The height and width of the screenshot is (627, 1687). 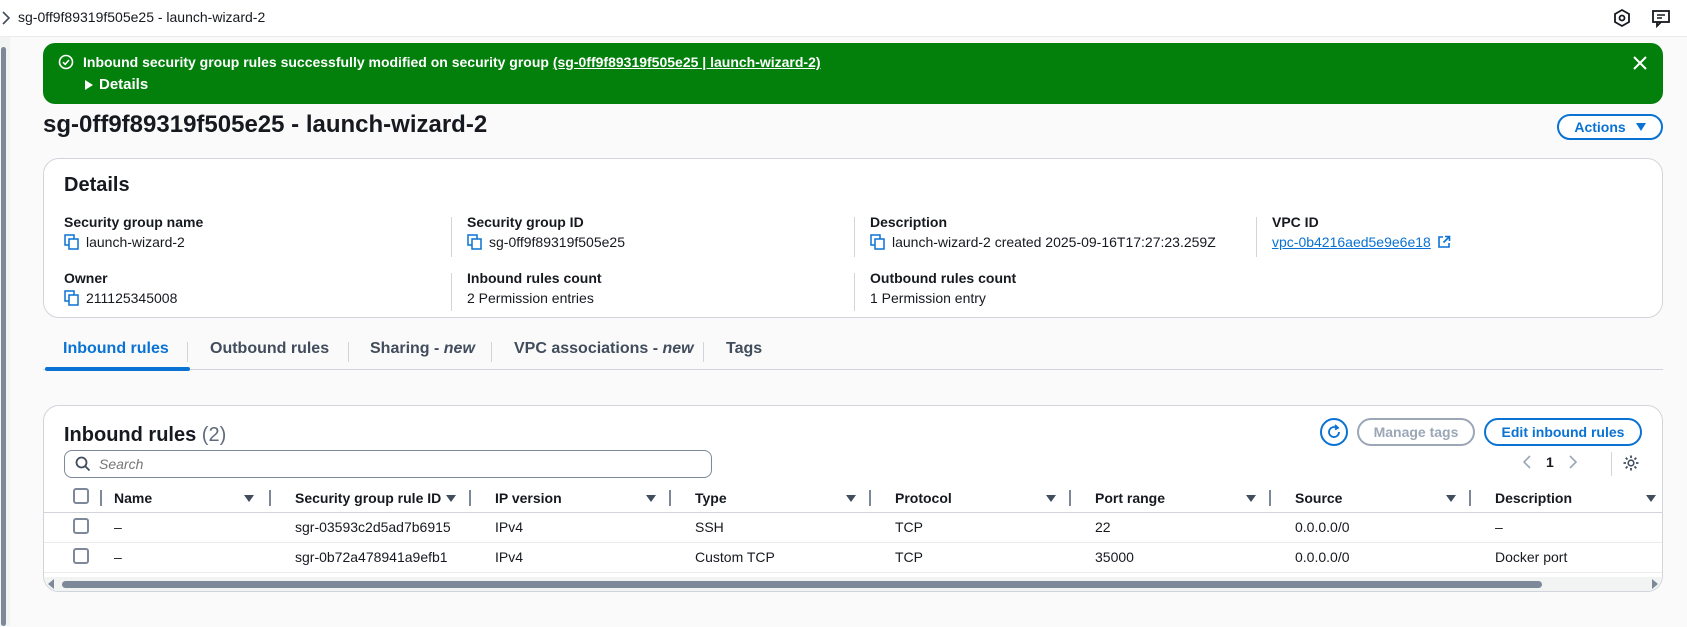 I want to click on row-select-cell, so click(x=72, y=557).